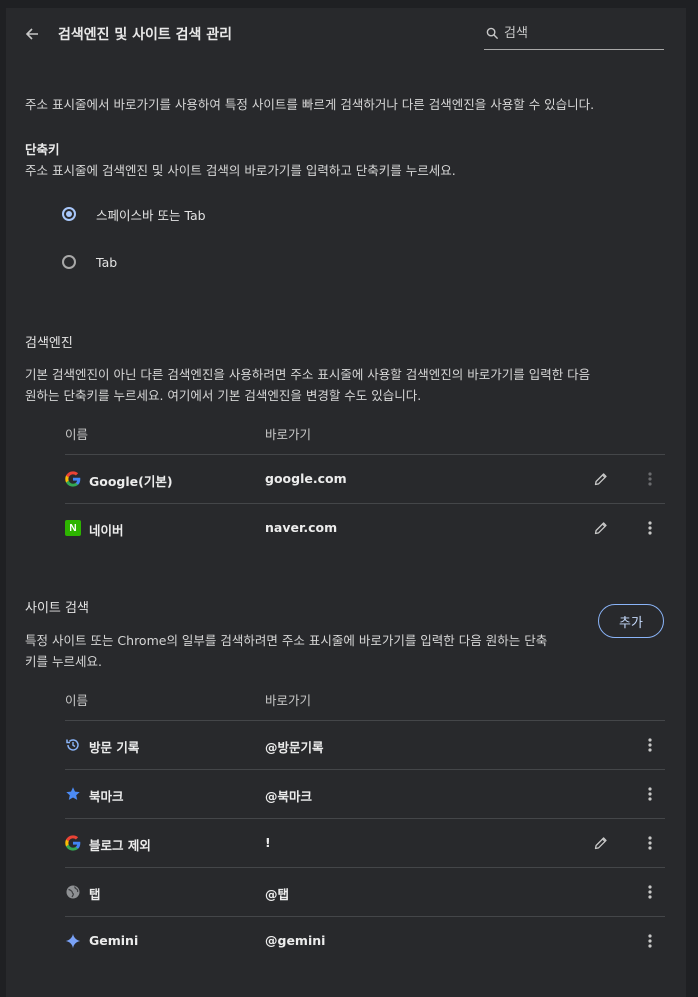 This screenshot has width=698, height=997. I want to click on table-row: Gemini @gemini, so click(365, 940).